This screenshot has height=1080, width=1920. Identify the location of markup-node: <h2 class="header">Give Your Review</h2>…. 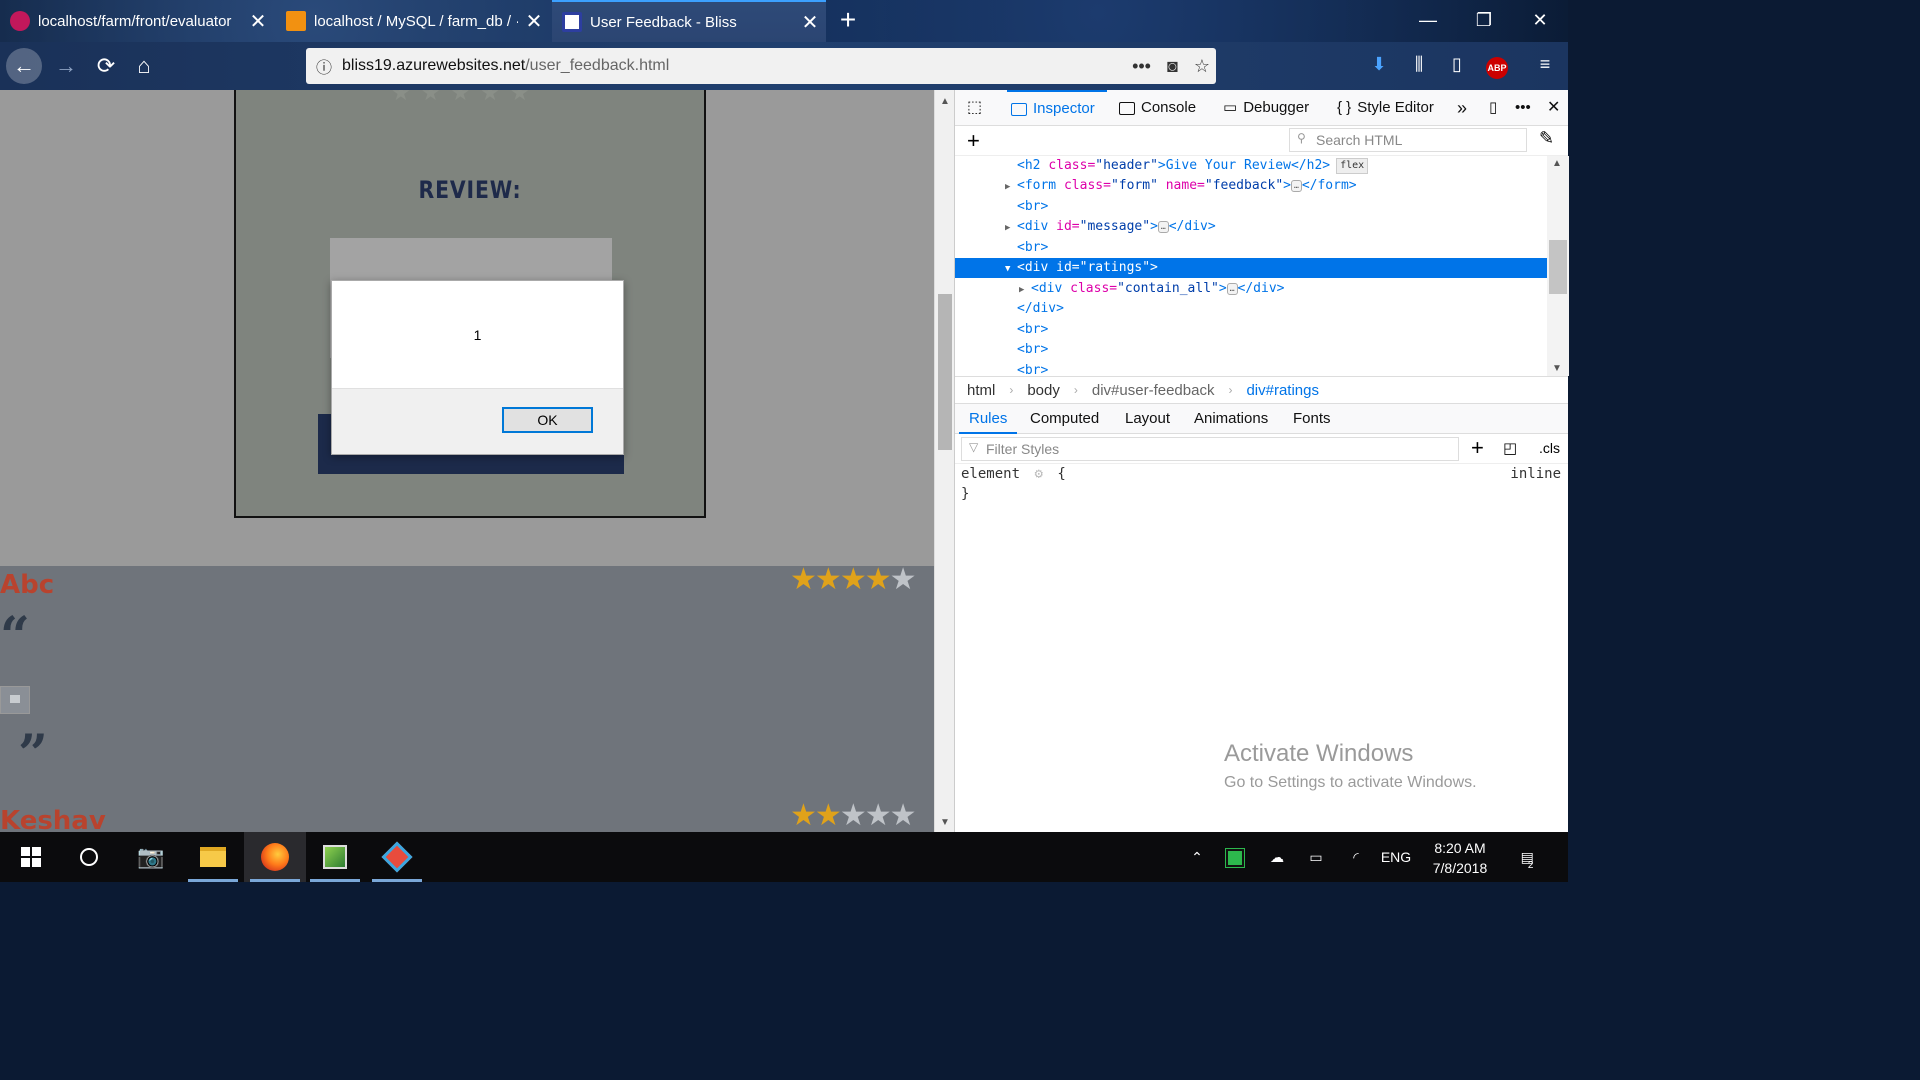
(1251, 166).